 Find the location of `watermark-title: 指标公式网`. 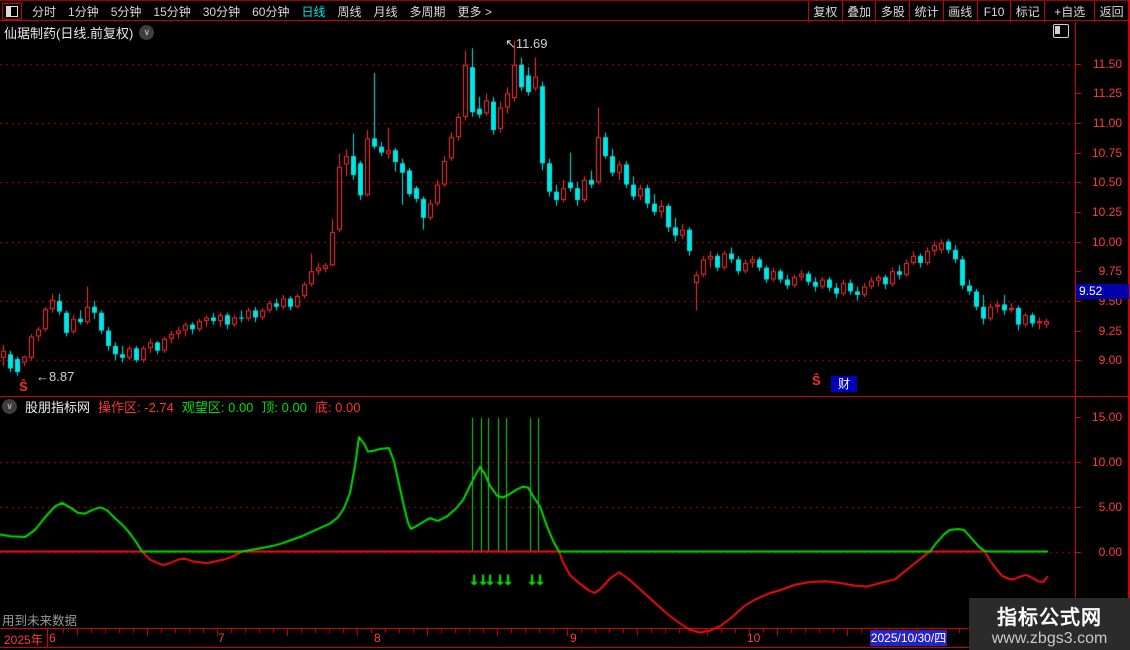

watermark-title: 指标公式网 is located at coordinates (1049, 617).